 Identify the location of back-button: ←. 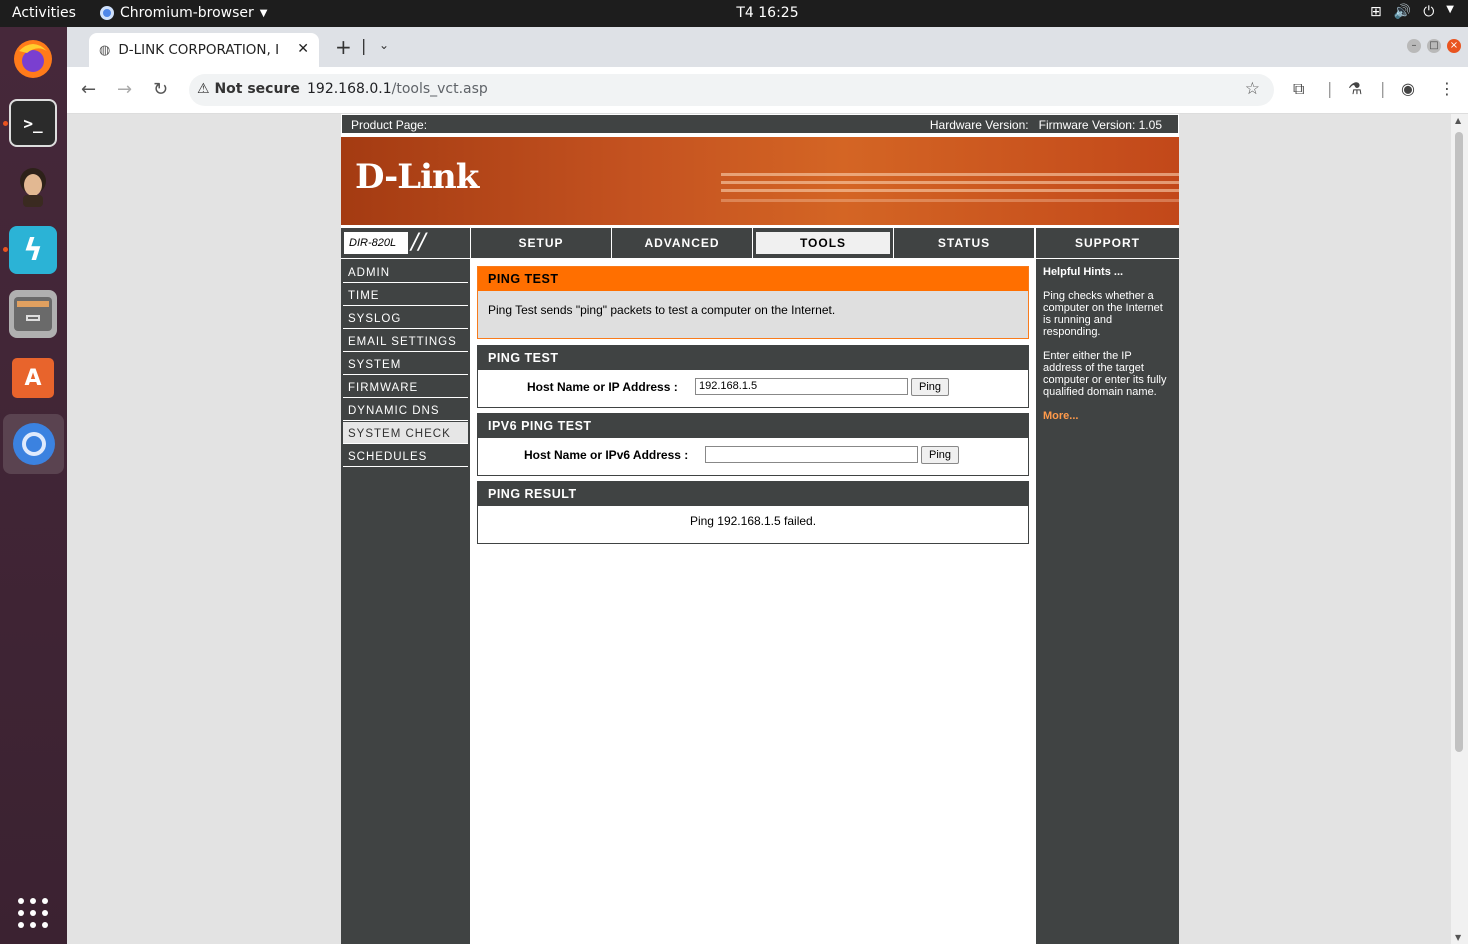
(88, 89).